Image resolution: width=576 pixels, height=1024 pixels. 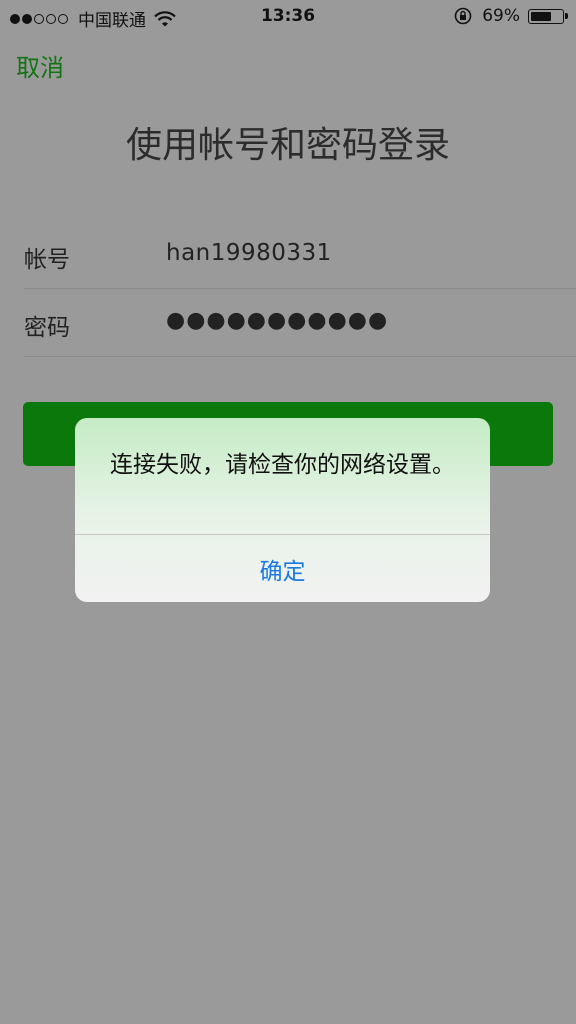 I want to click on alert-dialog: 连接失败，请检查你的网络设置。 确定, so click(x=282, y=510).